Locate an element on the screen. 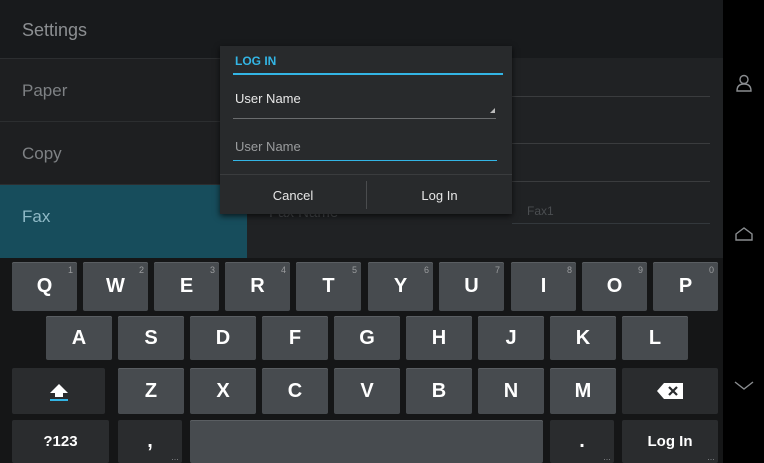 The height and width of the screenshot is (463, 764). key-label: H is located at coordinates (439, 337).